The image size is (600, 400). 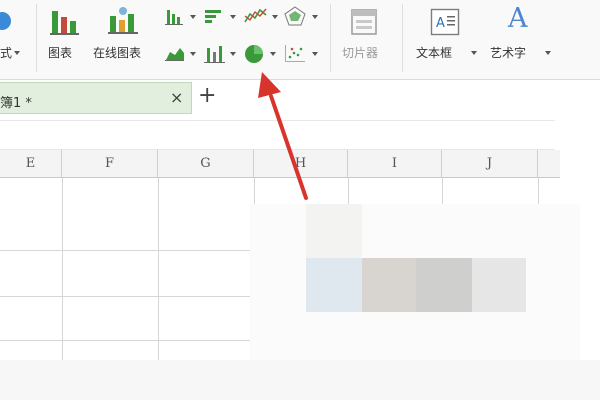 What do you see at coordinates (288, 147) in the screenshot?
I see `arrow-shaft` at bounding box center [288, 147].